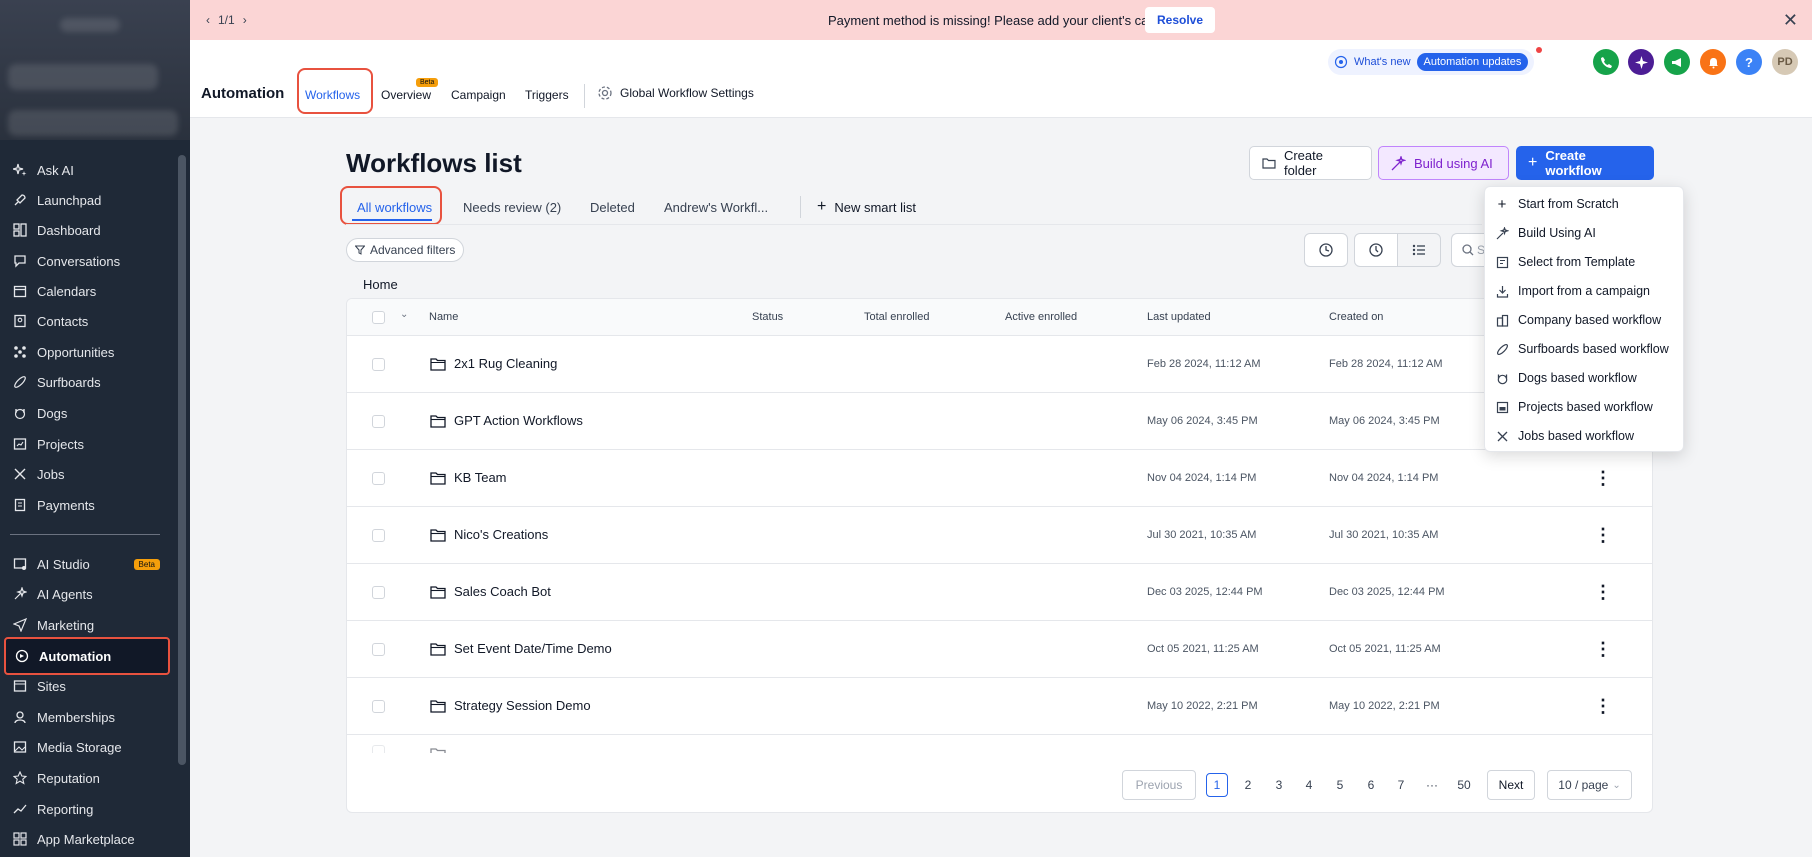  What do you see at coordinates (1179, 317) in the screenshot?
I see `column-header-last-updated: Last updated` at bounding box center [1179, 317].